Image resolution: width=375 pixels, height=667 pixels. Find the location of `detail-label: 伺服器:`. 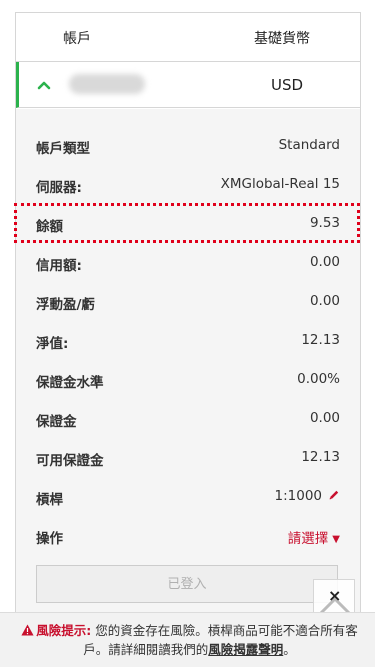

detail-label: 伺服器: is located at coordinates (59, 188).